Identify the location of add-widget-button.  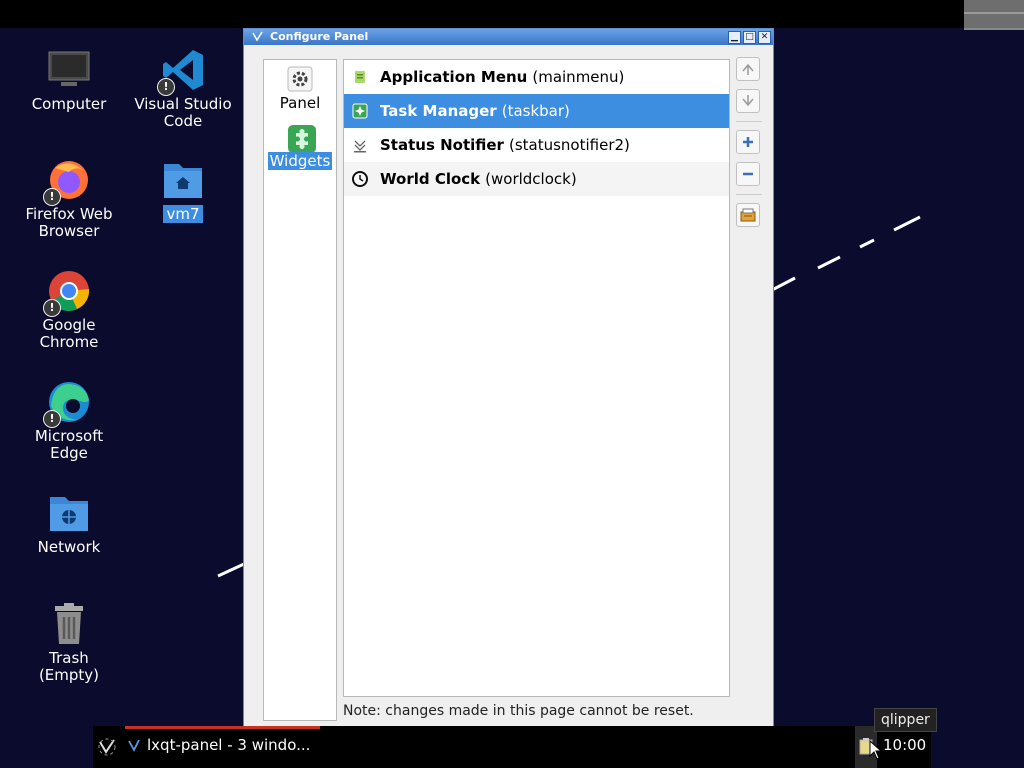
(748, 142).